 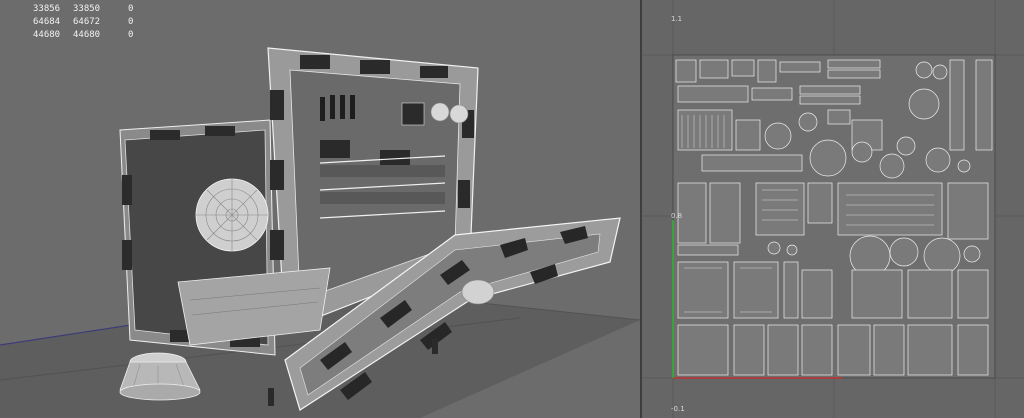 What do you see at coordinates (47, 22) in the screenshot?
I see `stats-value: 64684` at bounding box center [47, 22].